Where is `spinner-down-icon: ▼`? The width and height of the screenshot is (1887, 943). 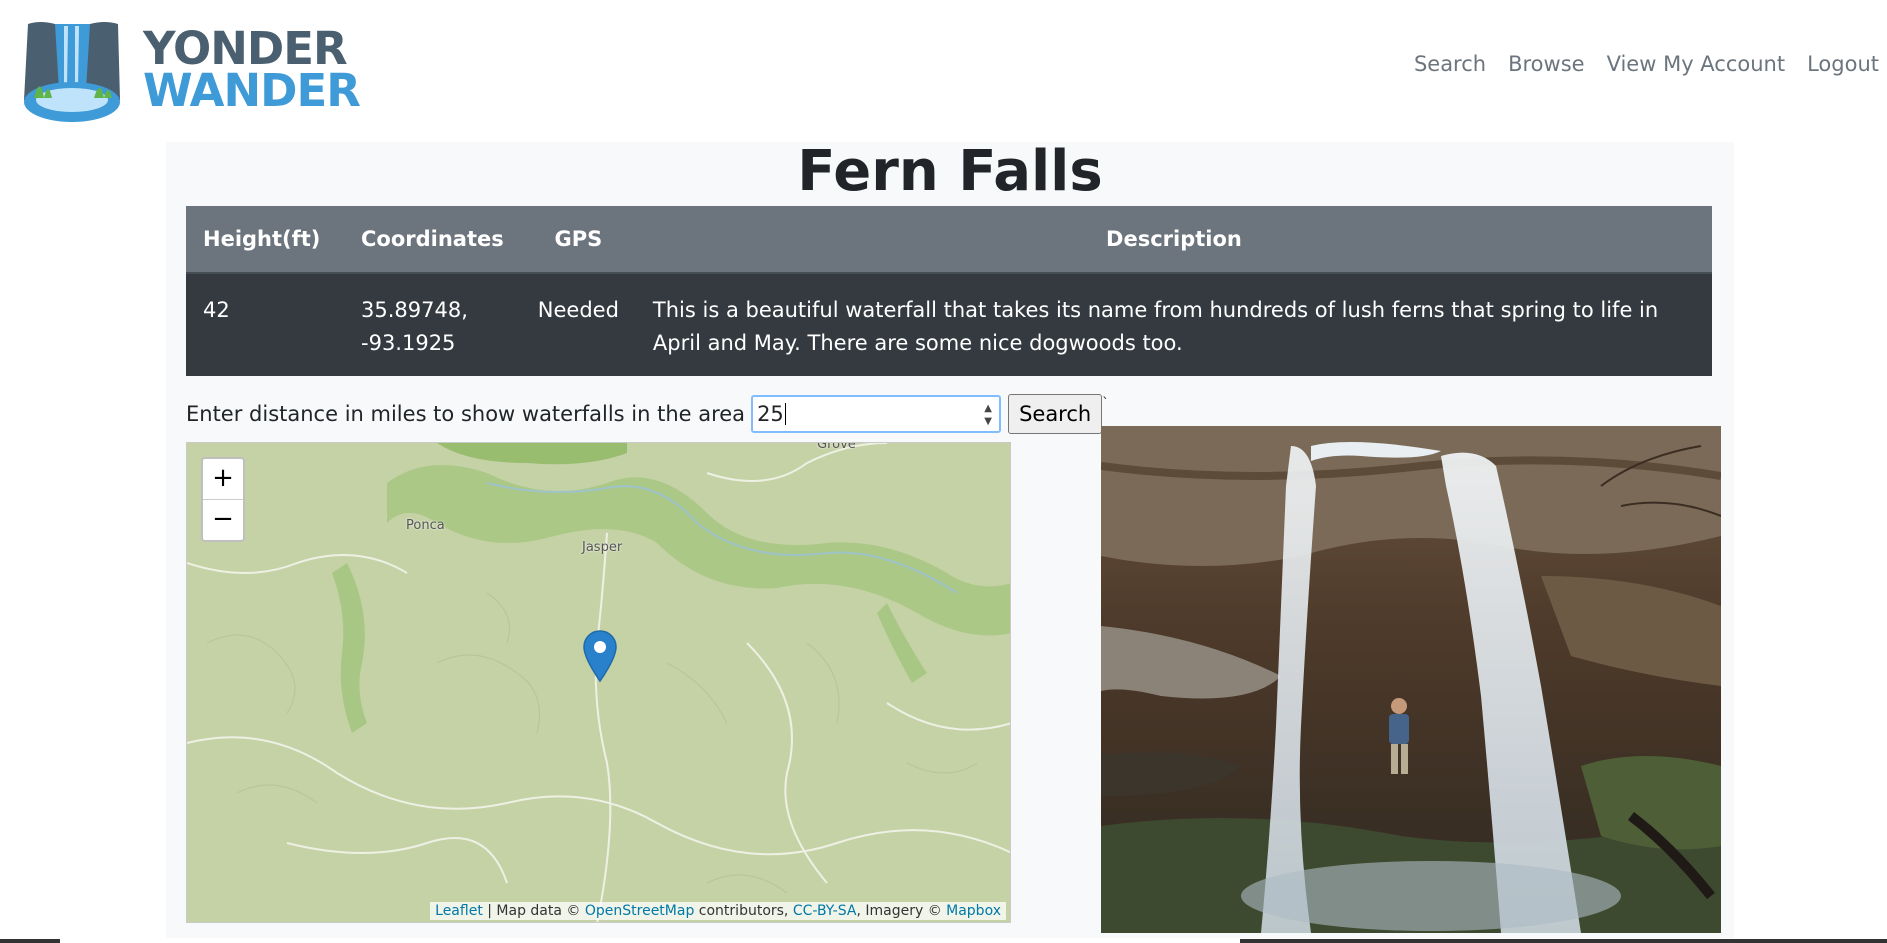
spinner-down-icon: ▼ is located at coordinates (988, 421).